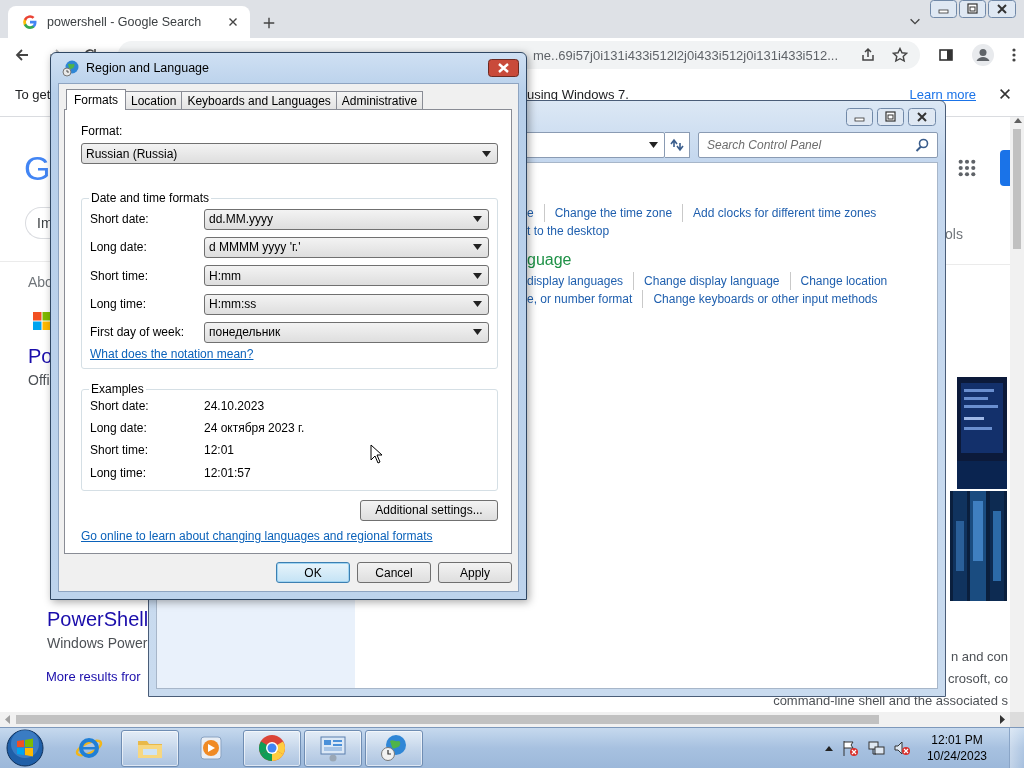 The image size is (1024, 768). What do you see at coordinates (890, 701) in the screenshot?
I see `panel-text: command-line shell and the associated s` at bounding box center [890, 701].